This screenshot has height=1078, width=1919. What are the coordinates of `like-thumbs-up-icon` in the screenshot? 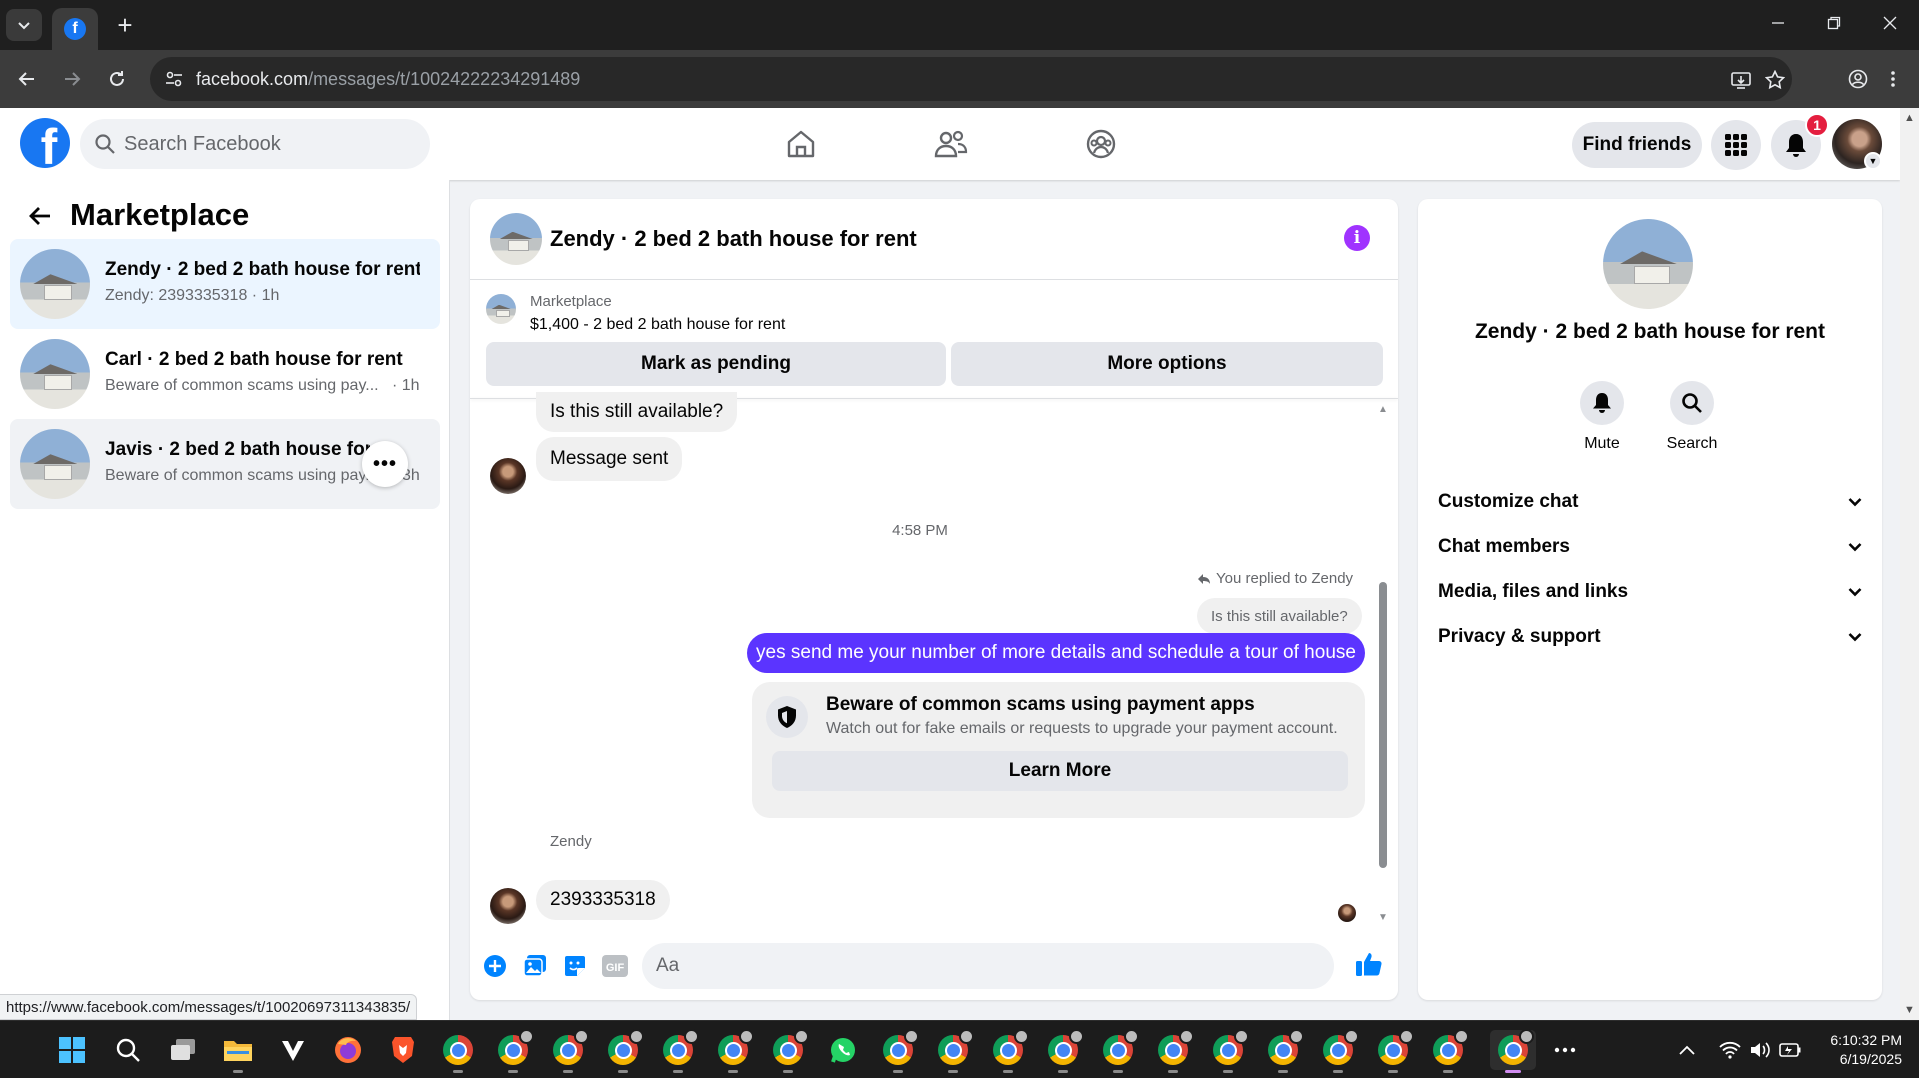 It's located at (1369, 964).